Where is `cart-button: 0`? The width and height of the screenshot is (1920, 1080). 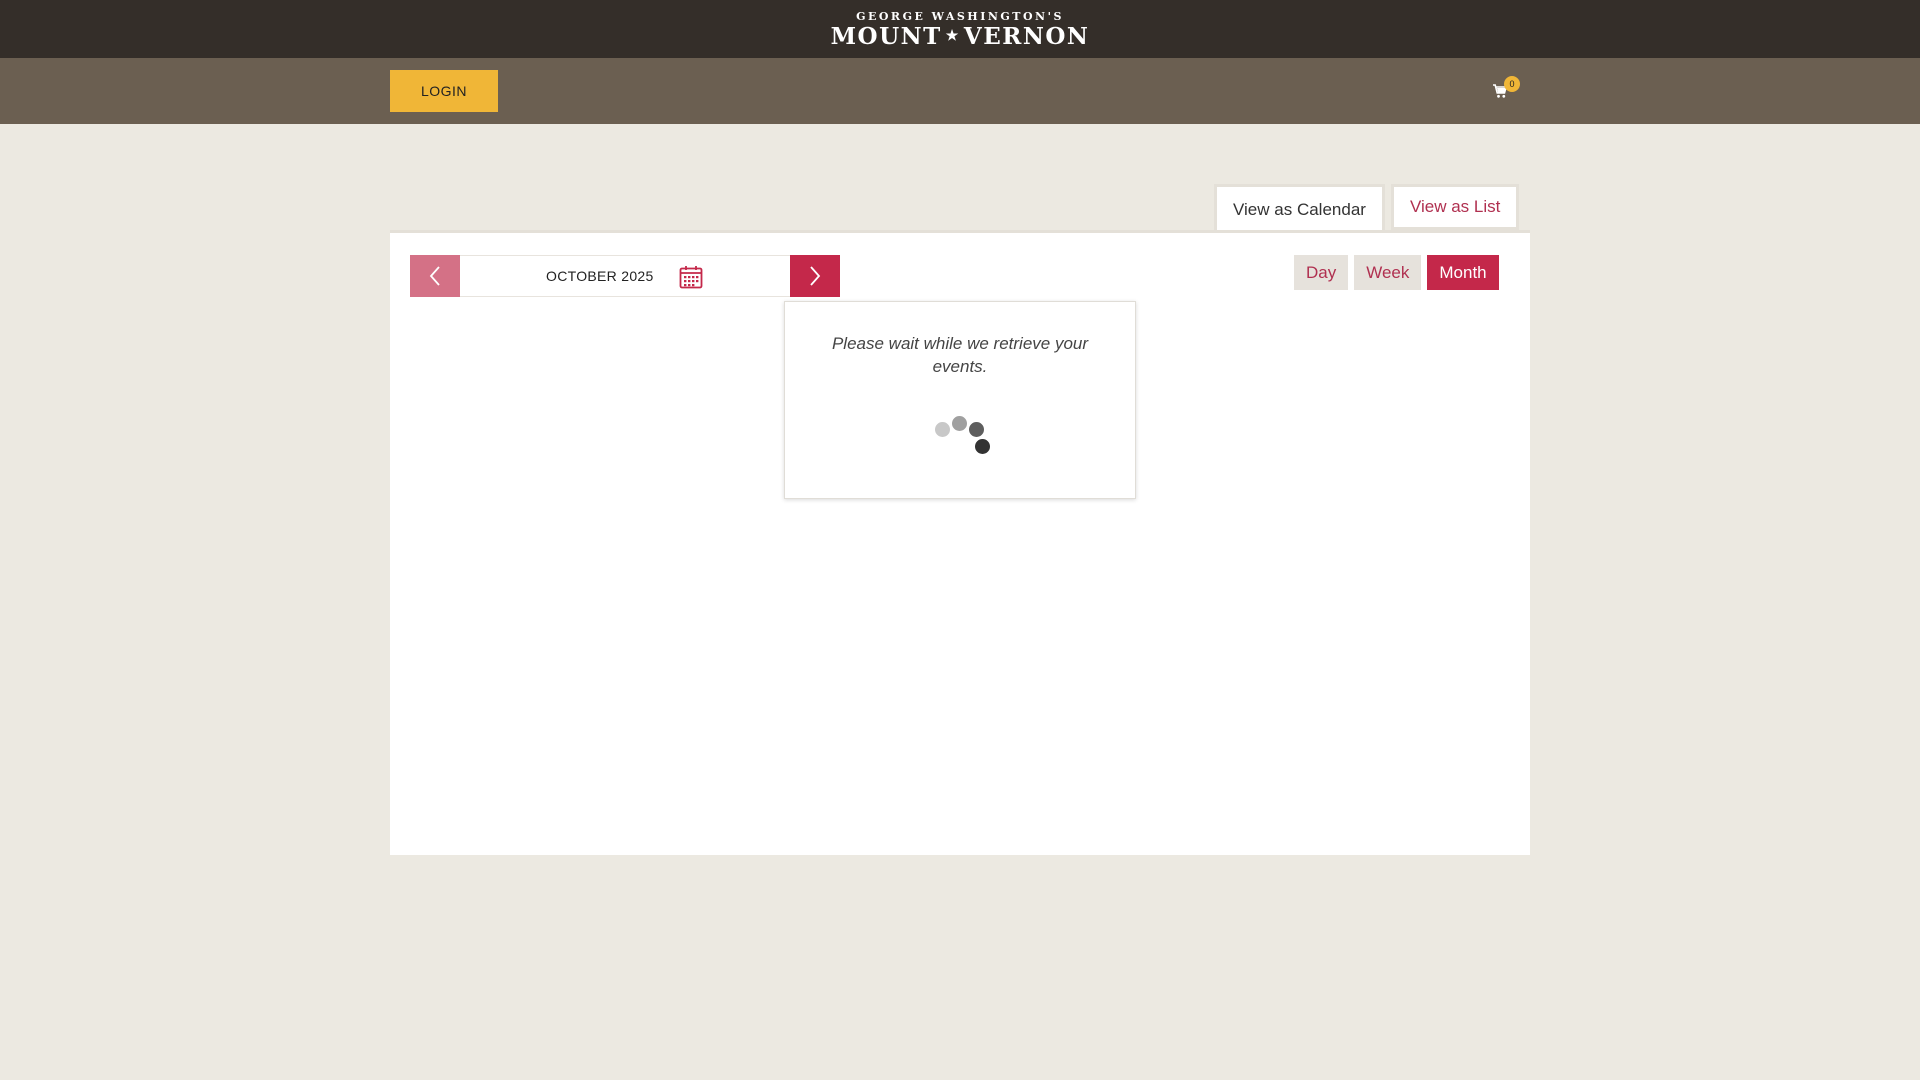
cart-button: 0 is located at coordinates (1507, 91).